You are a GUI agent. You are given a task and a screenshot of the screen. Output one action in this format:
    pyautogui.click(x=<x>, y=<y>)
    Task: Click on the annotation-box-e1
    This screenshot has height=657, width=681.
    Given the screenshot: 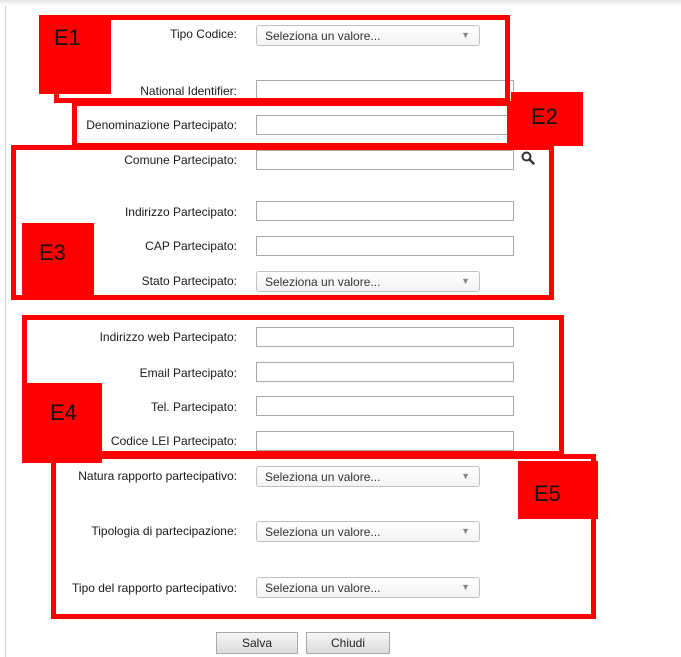 What is the action you would take?
    pyautogui.click(x=282, y=59)
    